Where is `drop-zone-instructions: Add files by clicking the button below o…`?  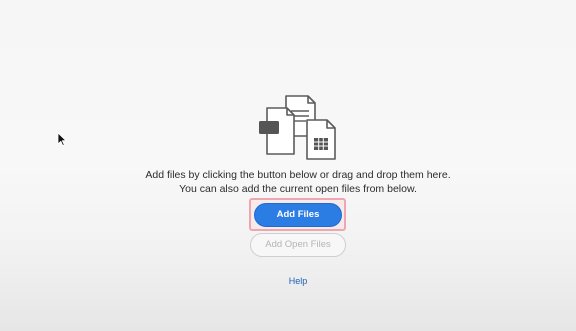 drop-zone-instructions: Add files by clicking the button below o… is located at coordinates (288, 182).